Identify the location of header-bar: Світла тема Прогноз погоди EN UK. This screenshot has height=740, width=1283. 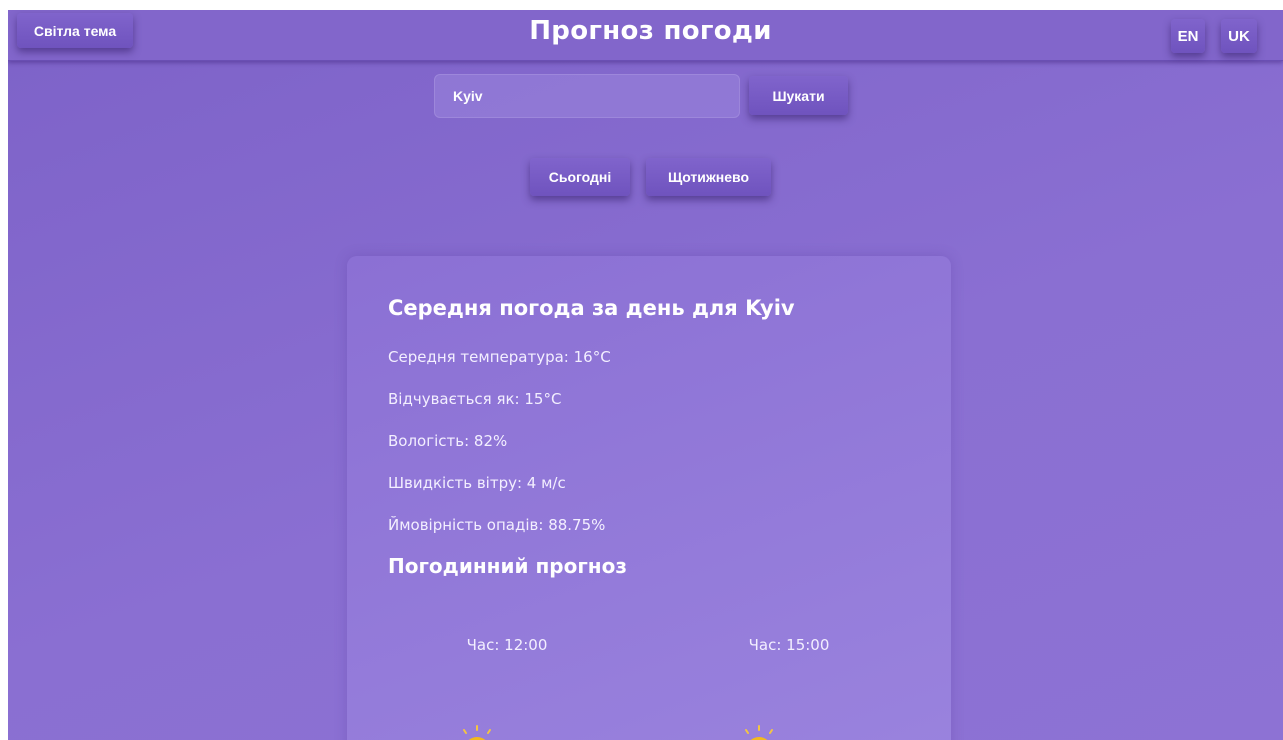
(645, 35).